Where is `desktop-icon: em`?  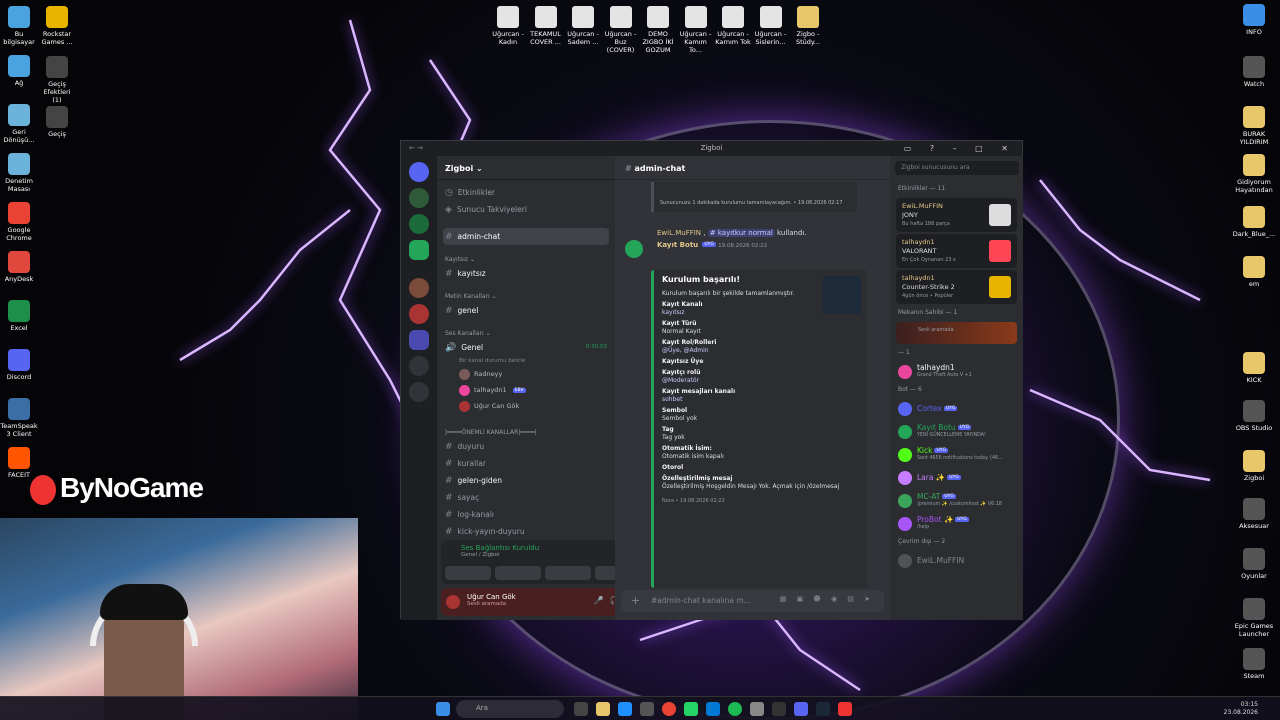
desktop-icon: em is located at coordinates (1254, 272).